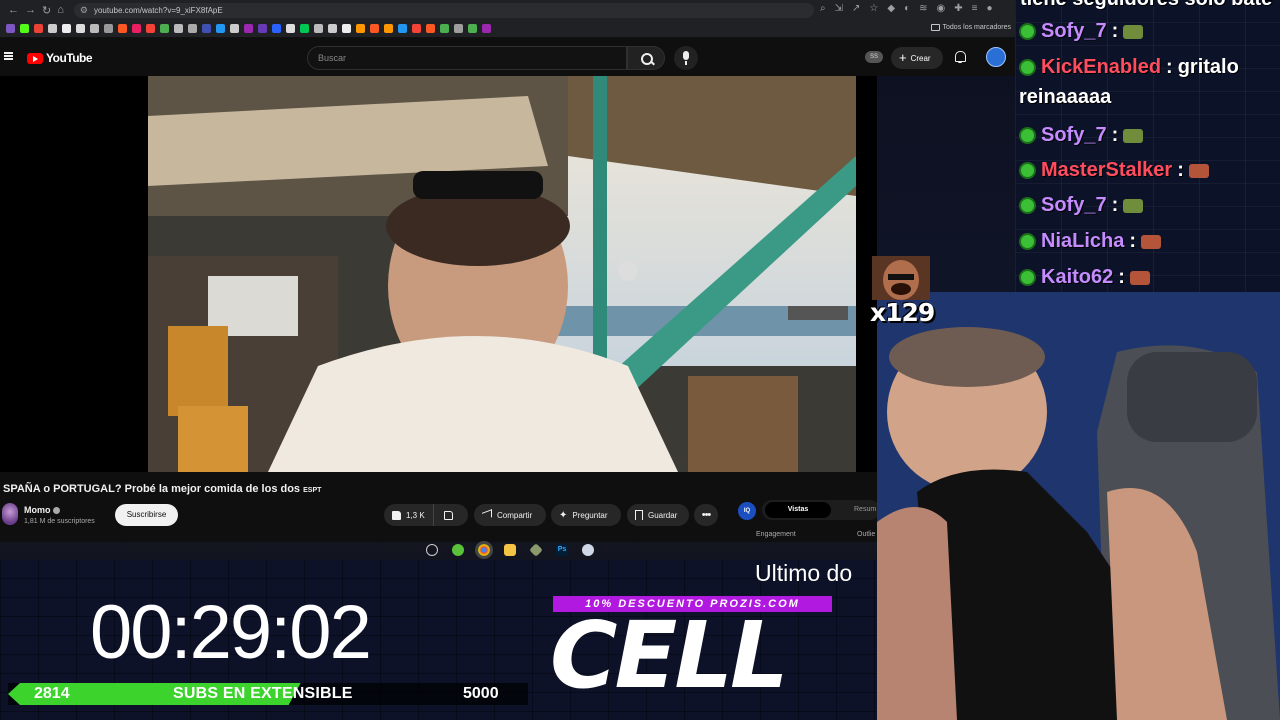  Describe the element at coordinates (646, 58) in the screenshot. I see `search-button` at that location.